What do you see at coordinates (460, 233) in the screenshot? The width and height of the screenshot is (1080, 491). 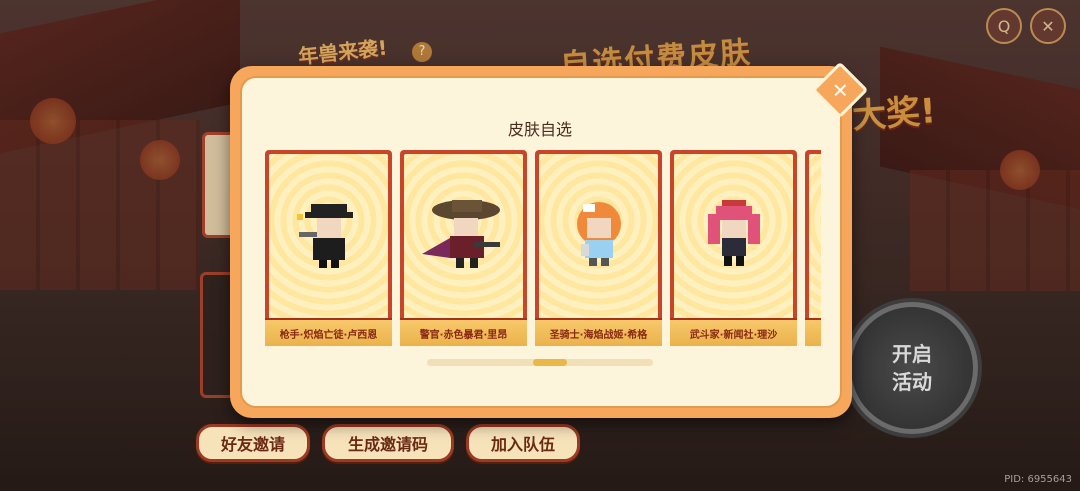 I see `officer-sprite` at bounding box center [460, 233].